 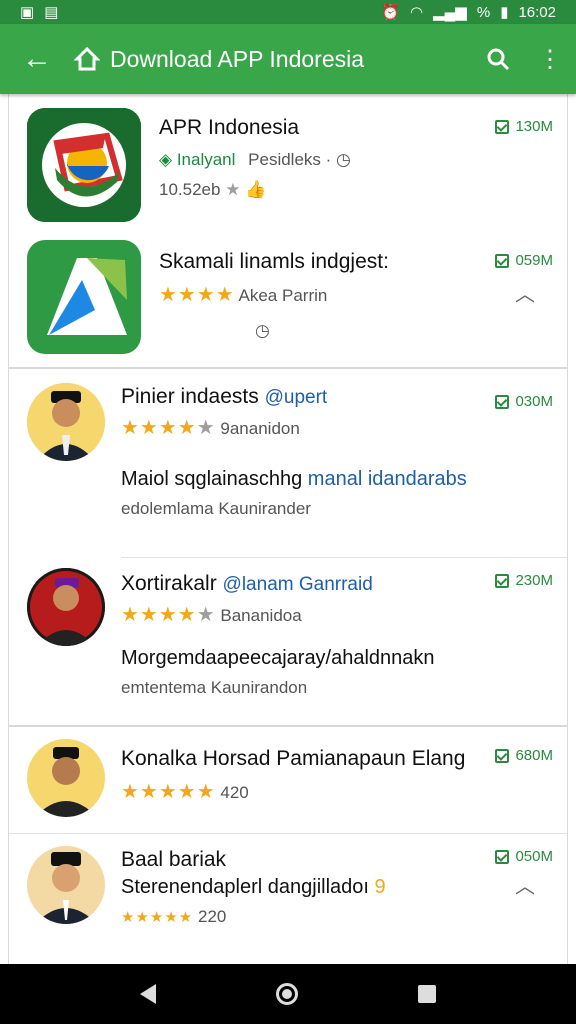 What do you see at coordinates (427, 994) in the screenshot?
I see `nav-recents-icon` at bounding box center [427, 994].